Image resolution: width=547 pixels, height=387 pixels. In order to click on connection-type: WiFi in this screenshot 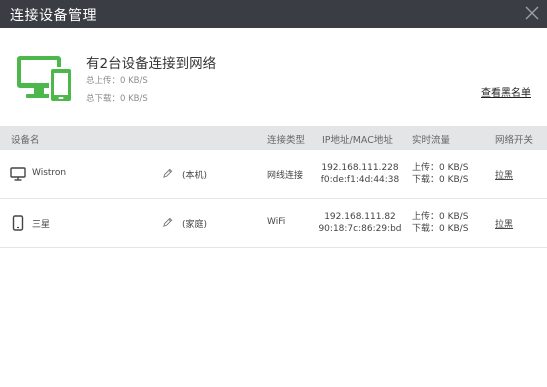, I will do `click(276, 222)`.